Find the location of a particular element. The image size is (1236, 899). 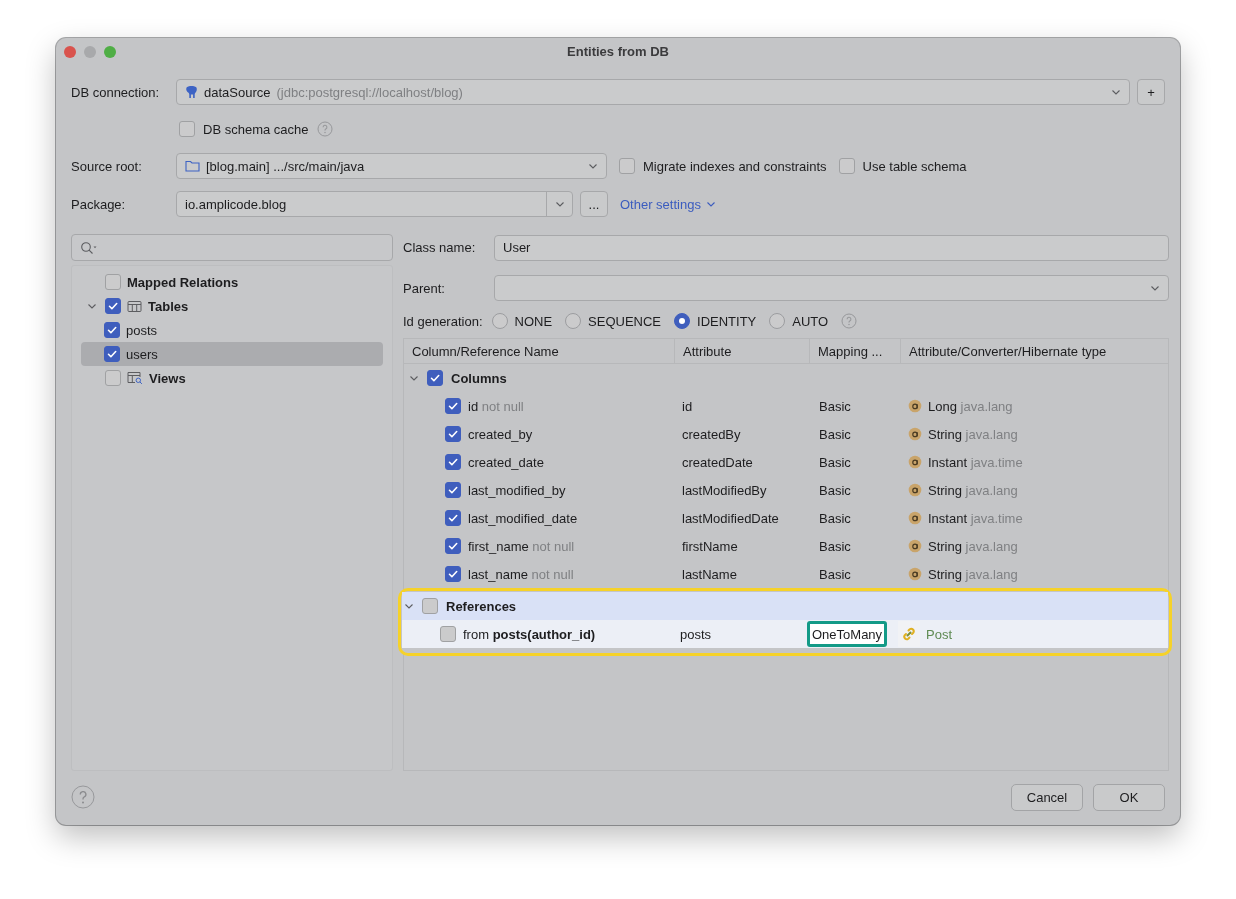

column-name: first_name not null is located at coordinates (521, 546).